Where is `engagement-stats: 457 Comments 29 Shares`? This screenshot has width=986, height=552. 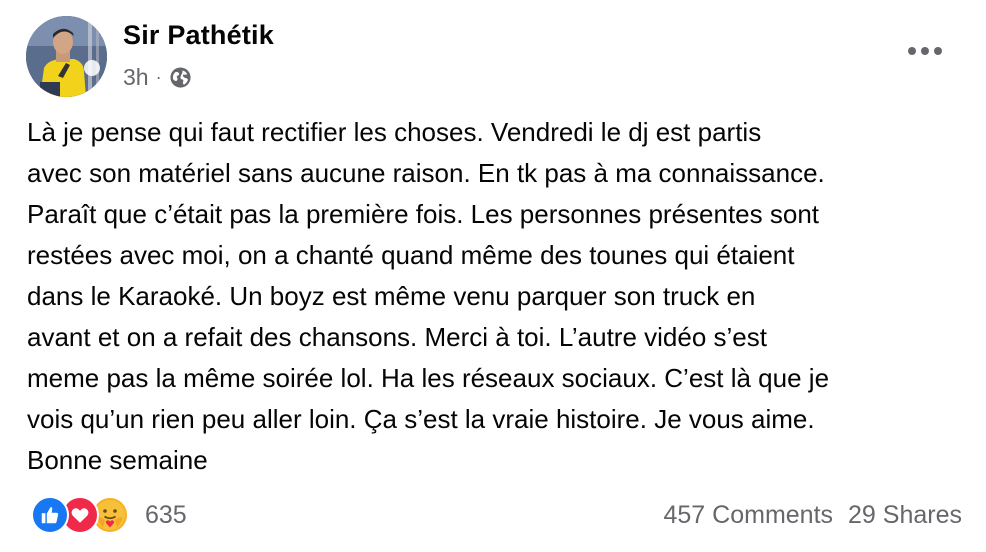
engagement-stats: 457 Comments 29 Shares is located at coordinates (813, 515).